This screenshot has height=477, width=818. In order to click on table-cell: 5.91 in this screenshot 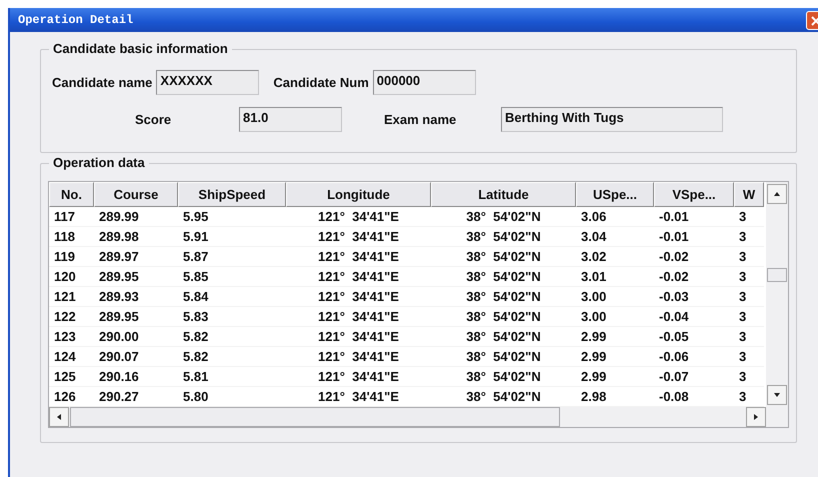, I will do `click(232, 237)`.